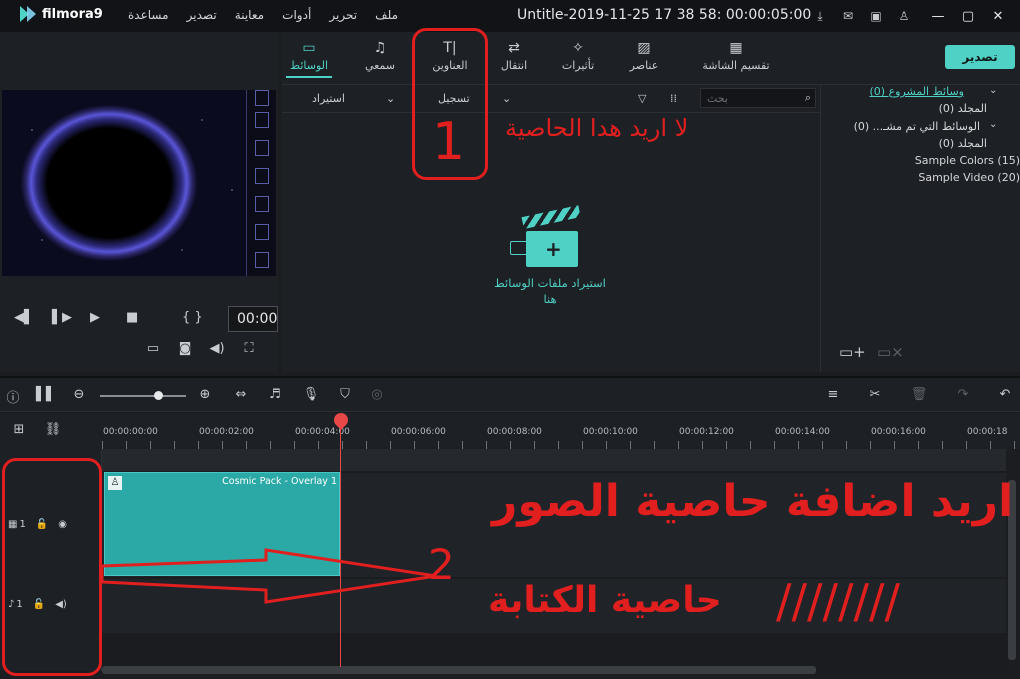  I want to click on fullscreen-icon: ⛶, so click(249, 348).